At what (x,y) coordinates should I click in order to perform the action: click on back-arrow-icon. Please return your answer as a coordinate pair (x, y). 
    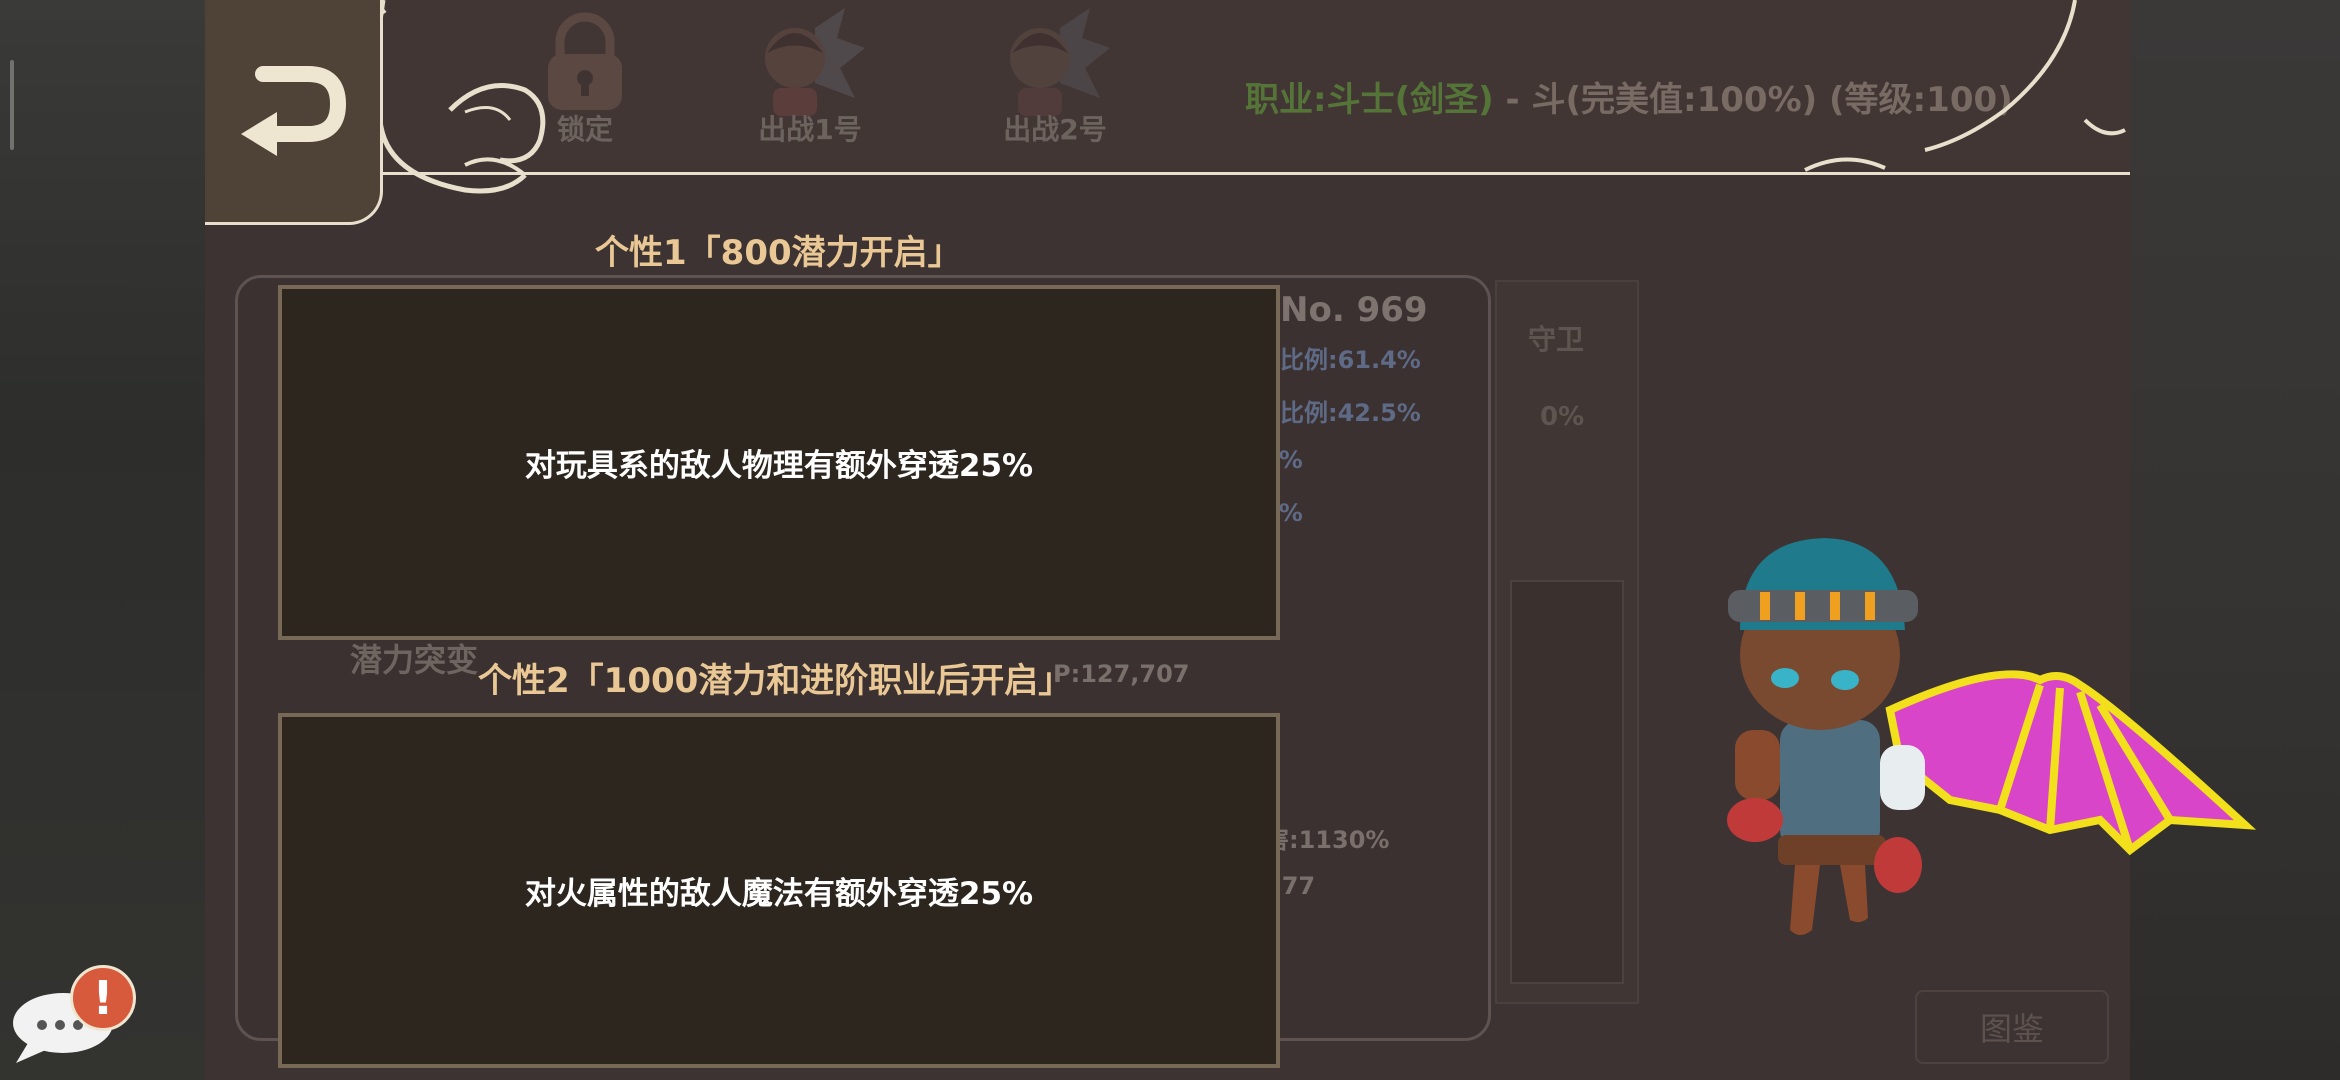
    Looking at the image, I should click on (293, 111).